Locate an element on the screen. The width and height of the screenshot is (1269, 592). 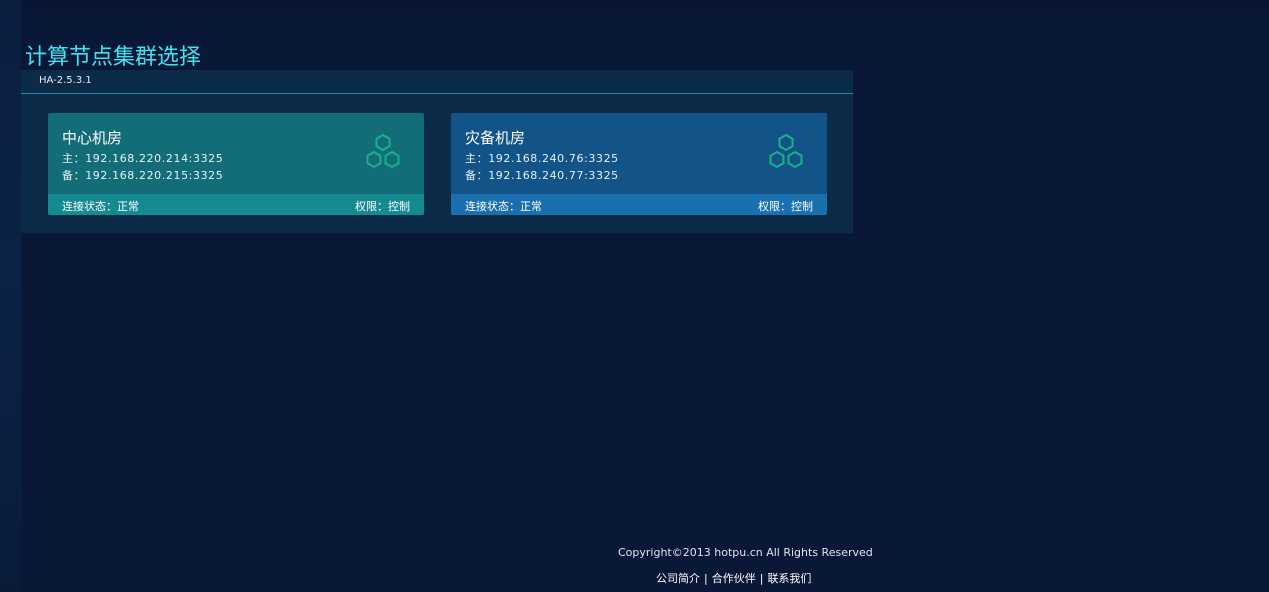
version-label: HA-2.5.3.1 is located at coordinates (65, 80).